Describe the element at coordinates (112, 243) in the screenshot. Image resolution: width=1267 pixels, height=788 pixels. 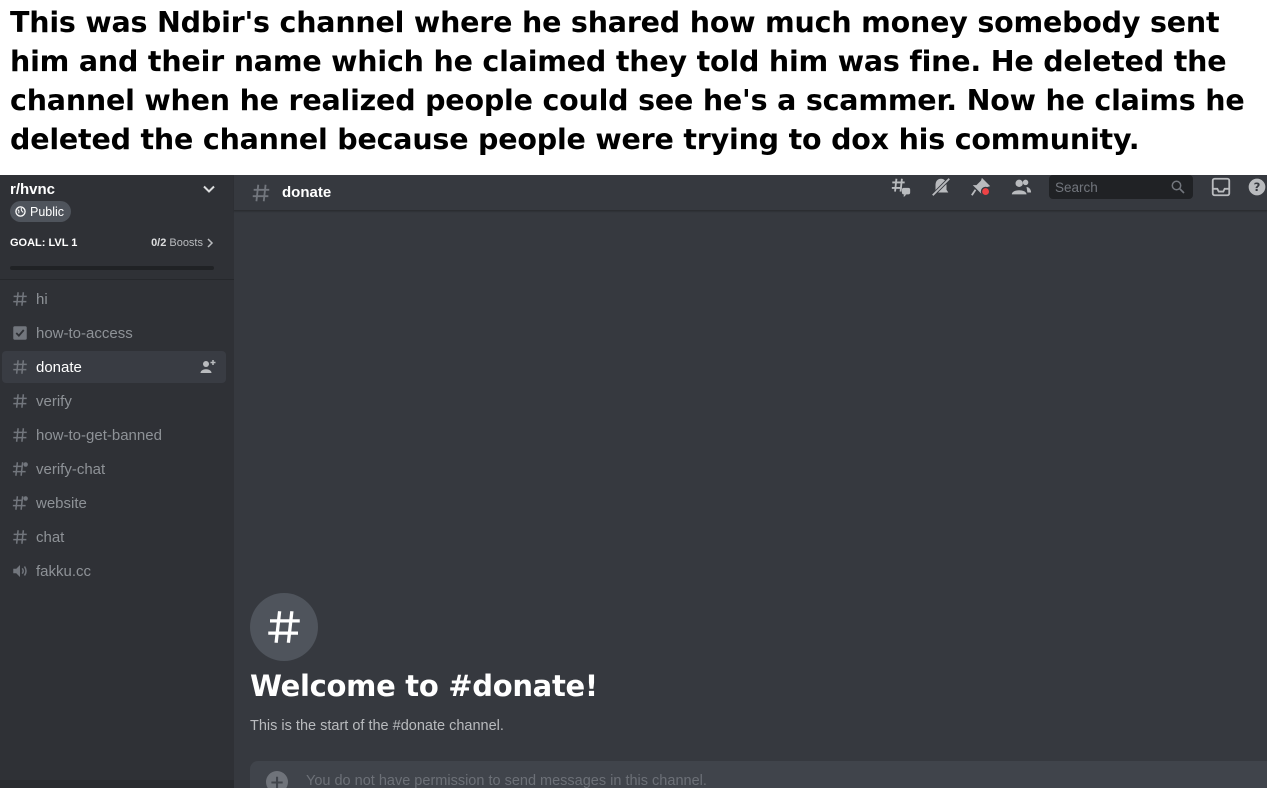
I see `boost-goal: GOAL: LVL 1 0/2 Boosts` at that location.